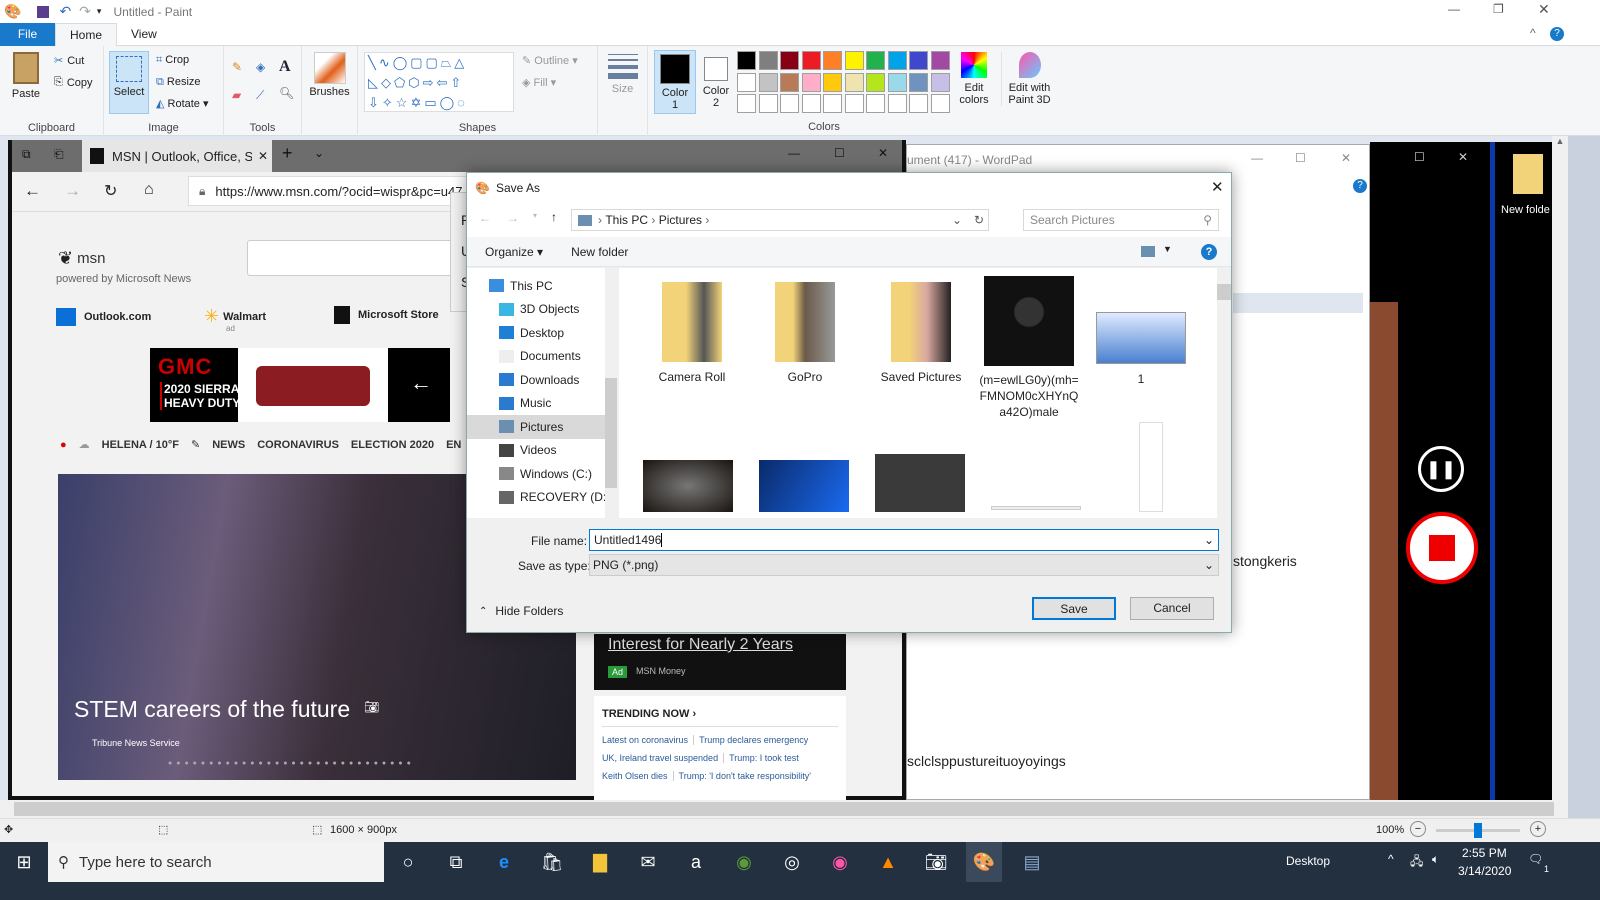 The height and width of the screenshot is (900, 1600). Describe the element at coordinates (648, 862) in the screenshot. I see `mail-icon: ✉` at that location.